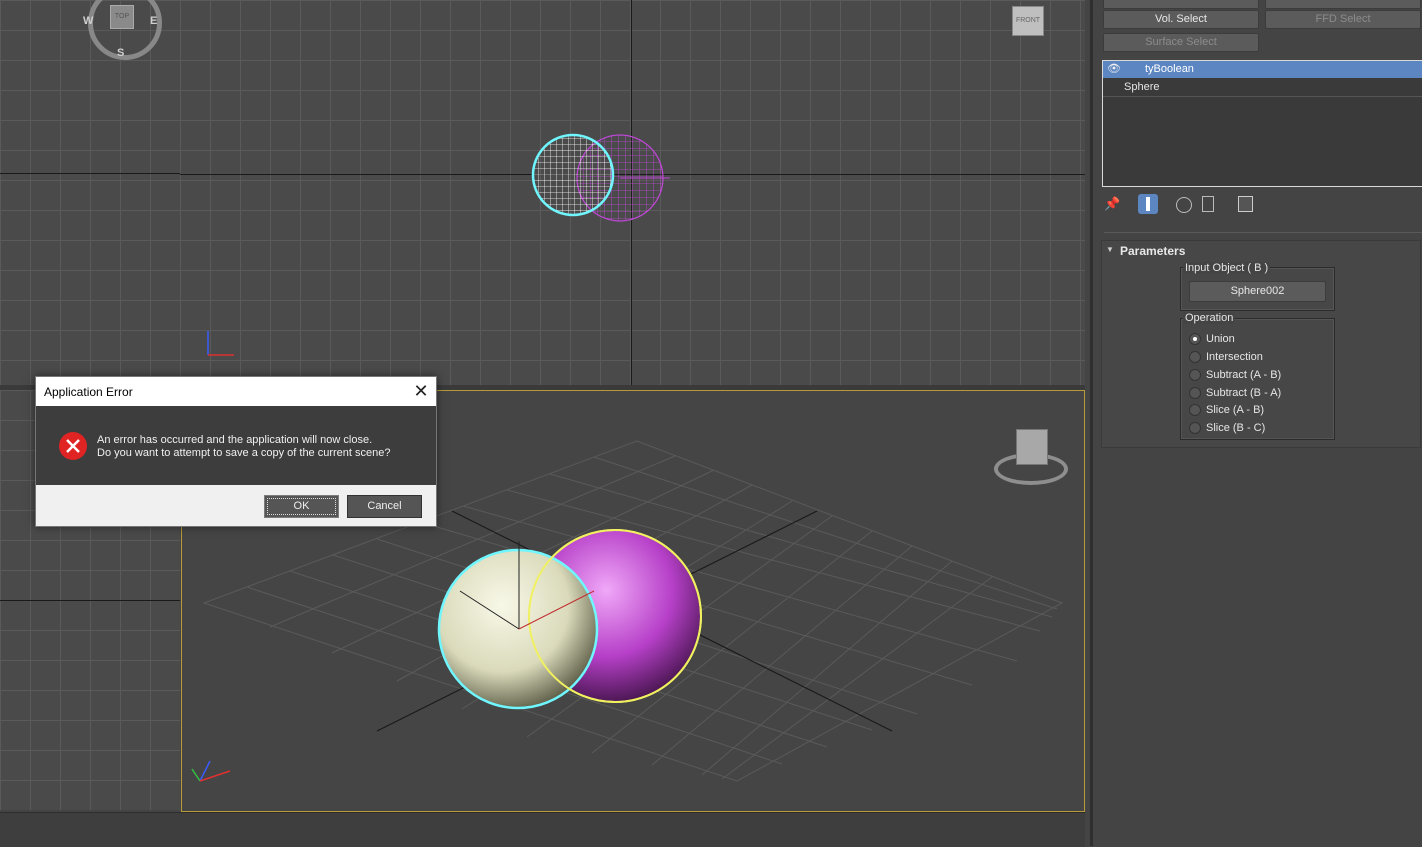  I want to click on top-view-spheres, so click(600, 177).